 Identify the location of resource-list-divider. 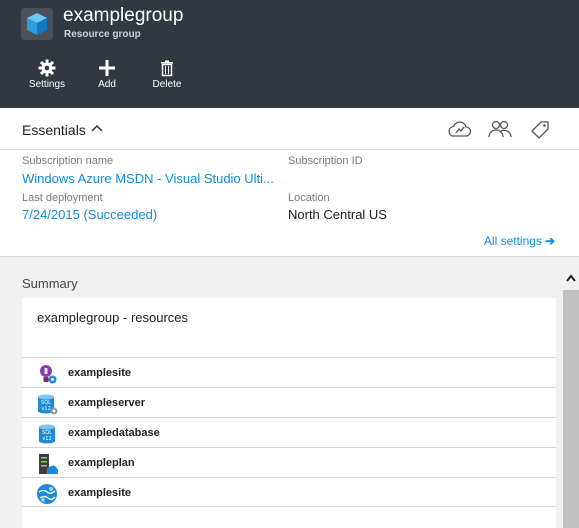
(289, 506).